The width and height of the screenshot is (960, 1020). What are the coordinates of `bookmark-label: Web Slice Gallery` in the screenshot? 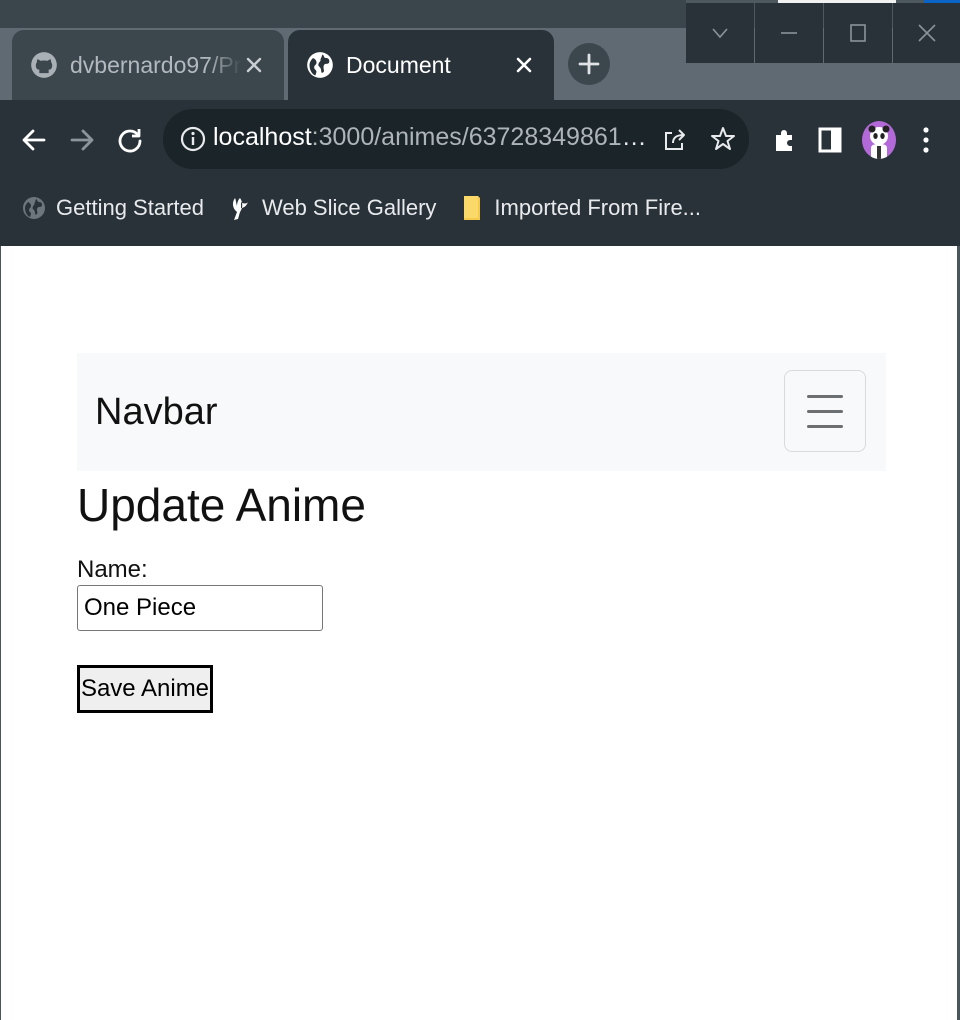 It's located at (349, 207).